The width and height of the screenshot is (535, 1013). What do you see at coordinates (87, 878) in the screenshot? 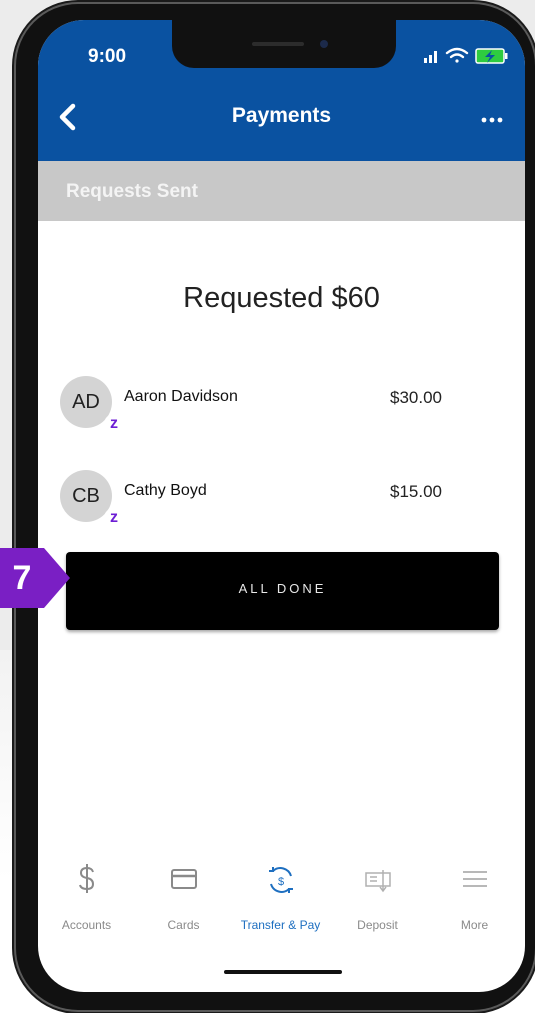
I see `dollar-icon` at bounding box center [87, 878].